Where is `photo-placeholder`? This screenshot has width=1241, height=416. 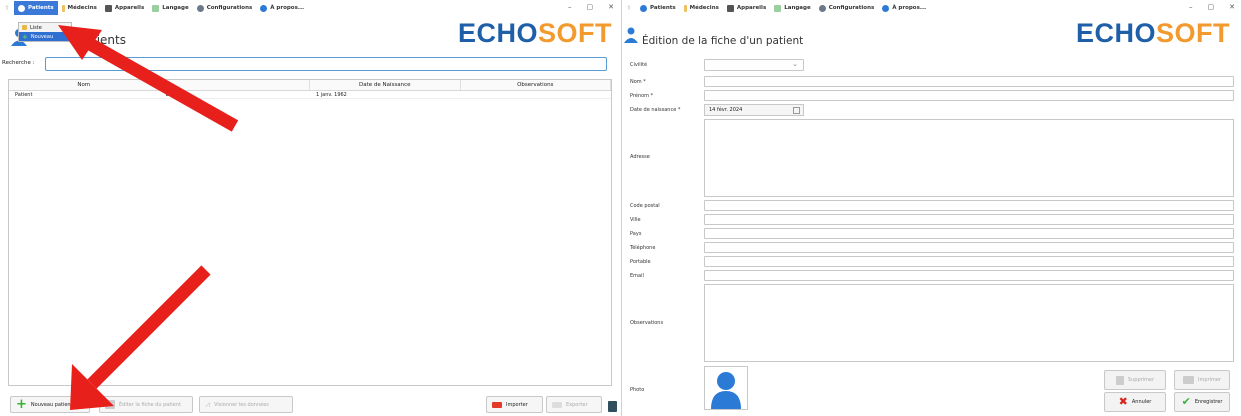 photo-placeholder is located at coordinates (726, 388).